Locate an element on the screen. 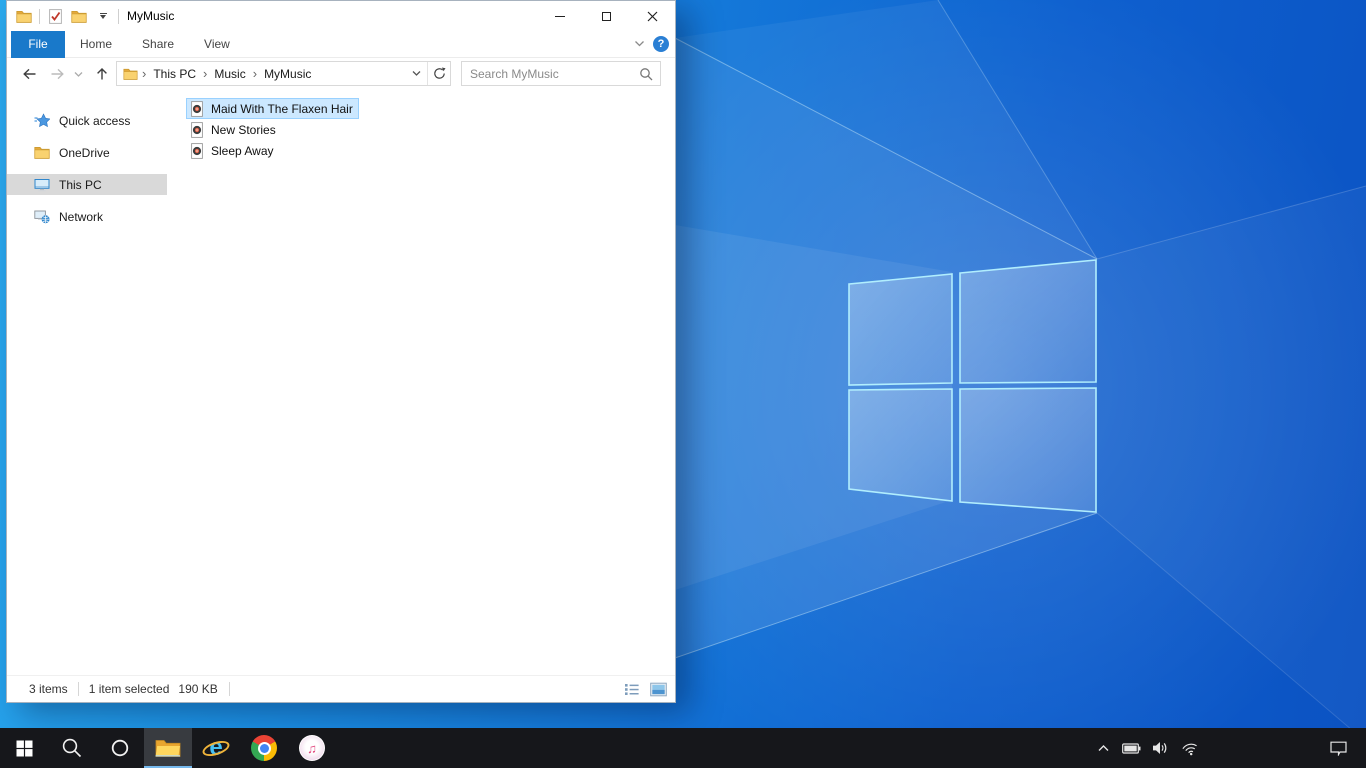  address-bar: › This PC › Music › MyMusic is located at coordinates (283, 73).